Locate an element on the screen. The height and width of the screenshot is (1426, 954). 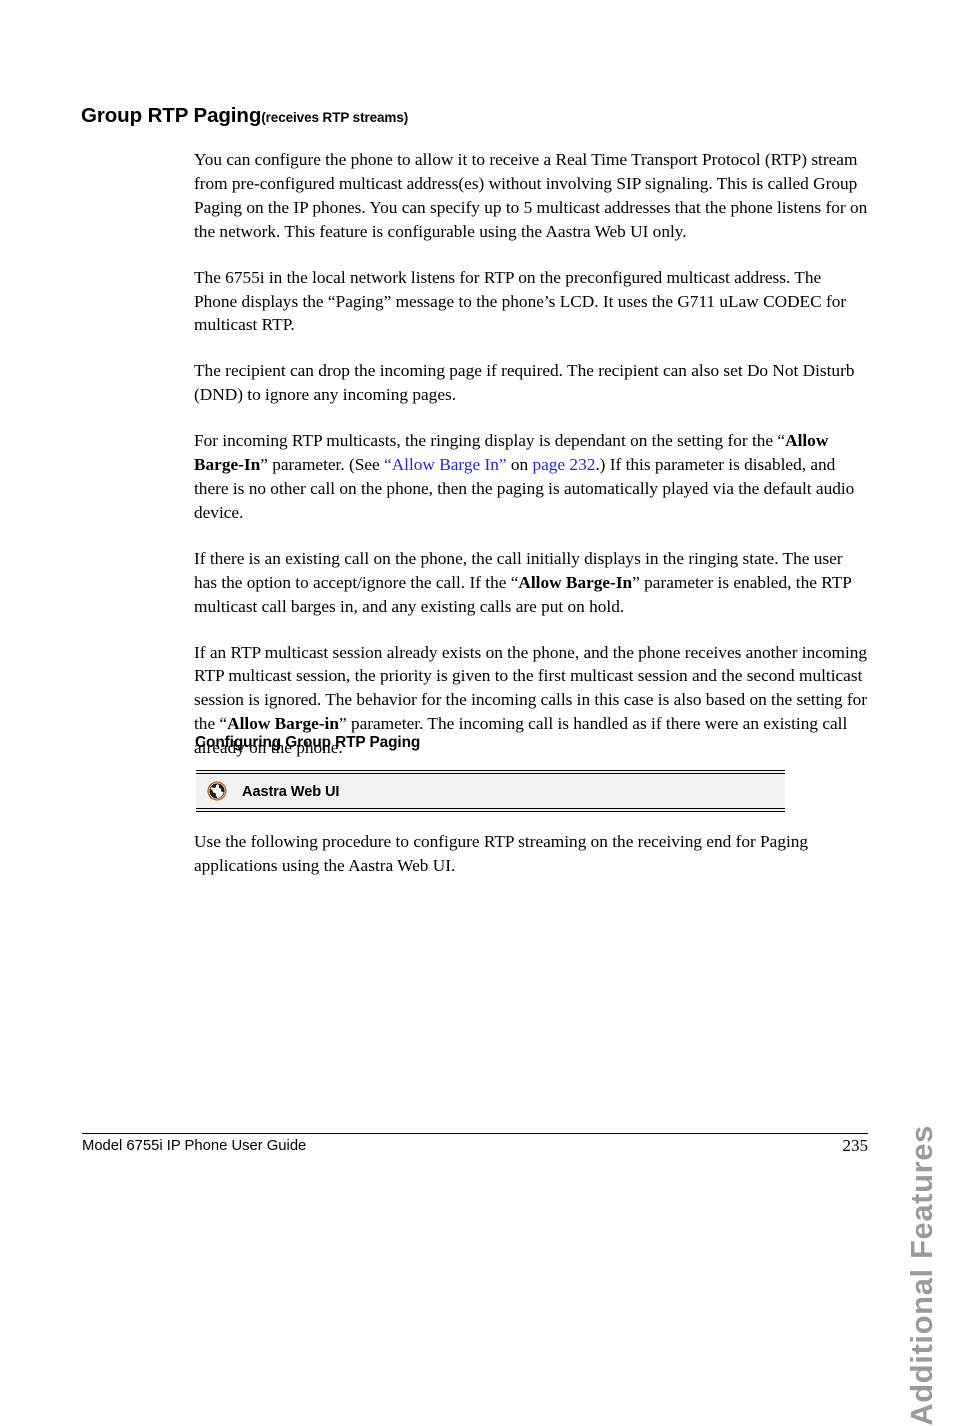
paragraph-5-bold-term: Allow Barge-In is located at coordinates (575, 582).